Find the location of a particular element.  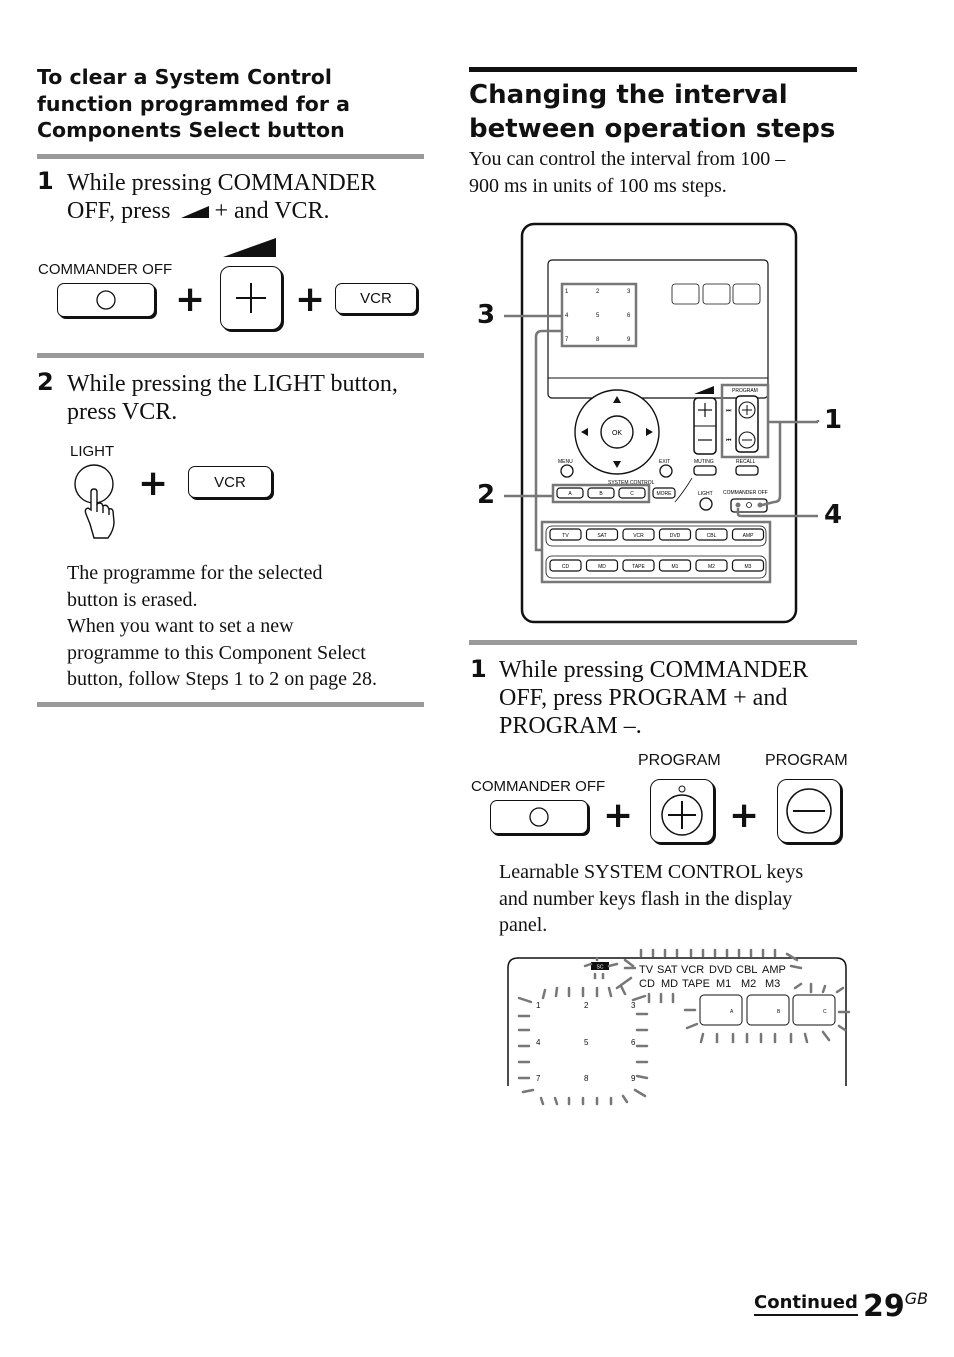

display-component-label: CBL is located at coordinates (746, 970).